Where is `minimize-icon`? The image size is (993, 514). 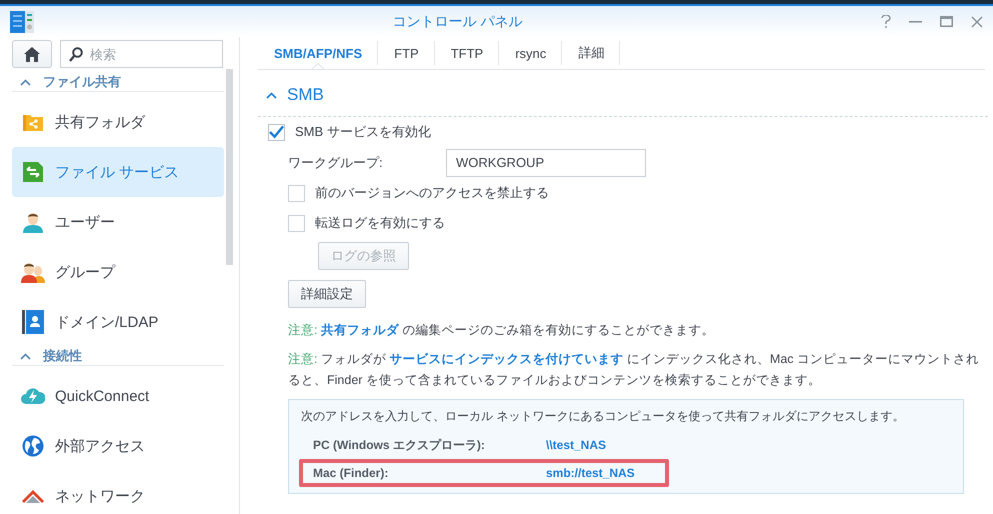
minimize-icon is located at coordinates (915, 21).